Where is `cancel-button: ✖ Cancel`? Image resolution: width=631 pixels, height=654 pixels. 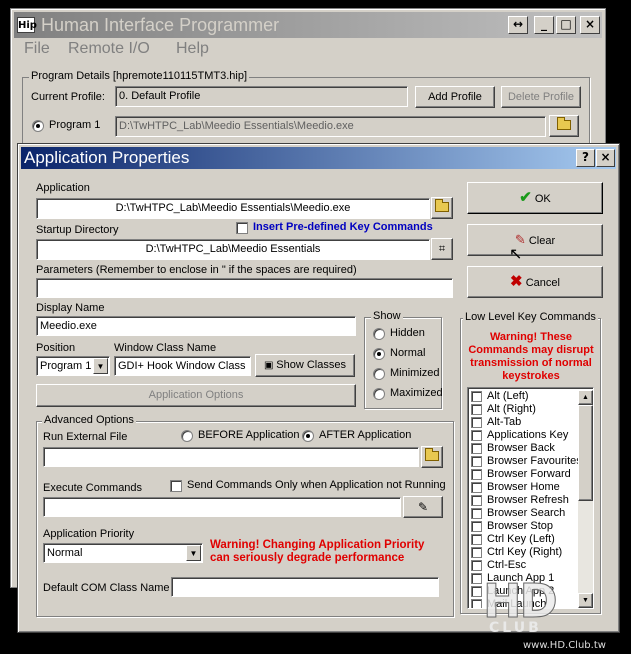
cancel-button: ✖ Cancel is located at coordinates (535, 282).